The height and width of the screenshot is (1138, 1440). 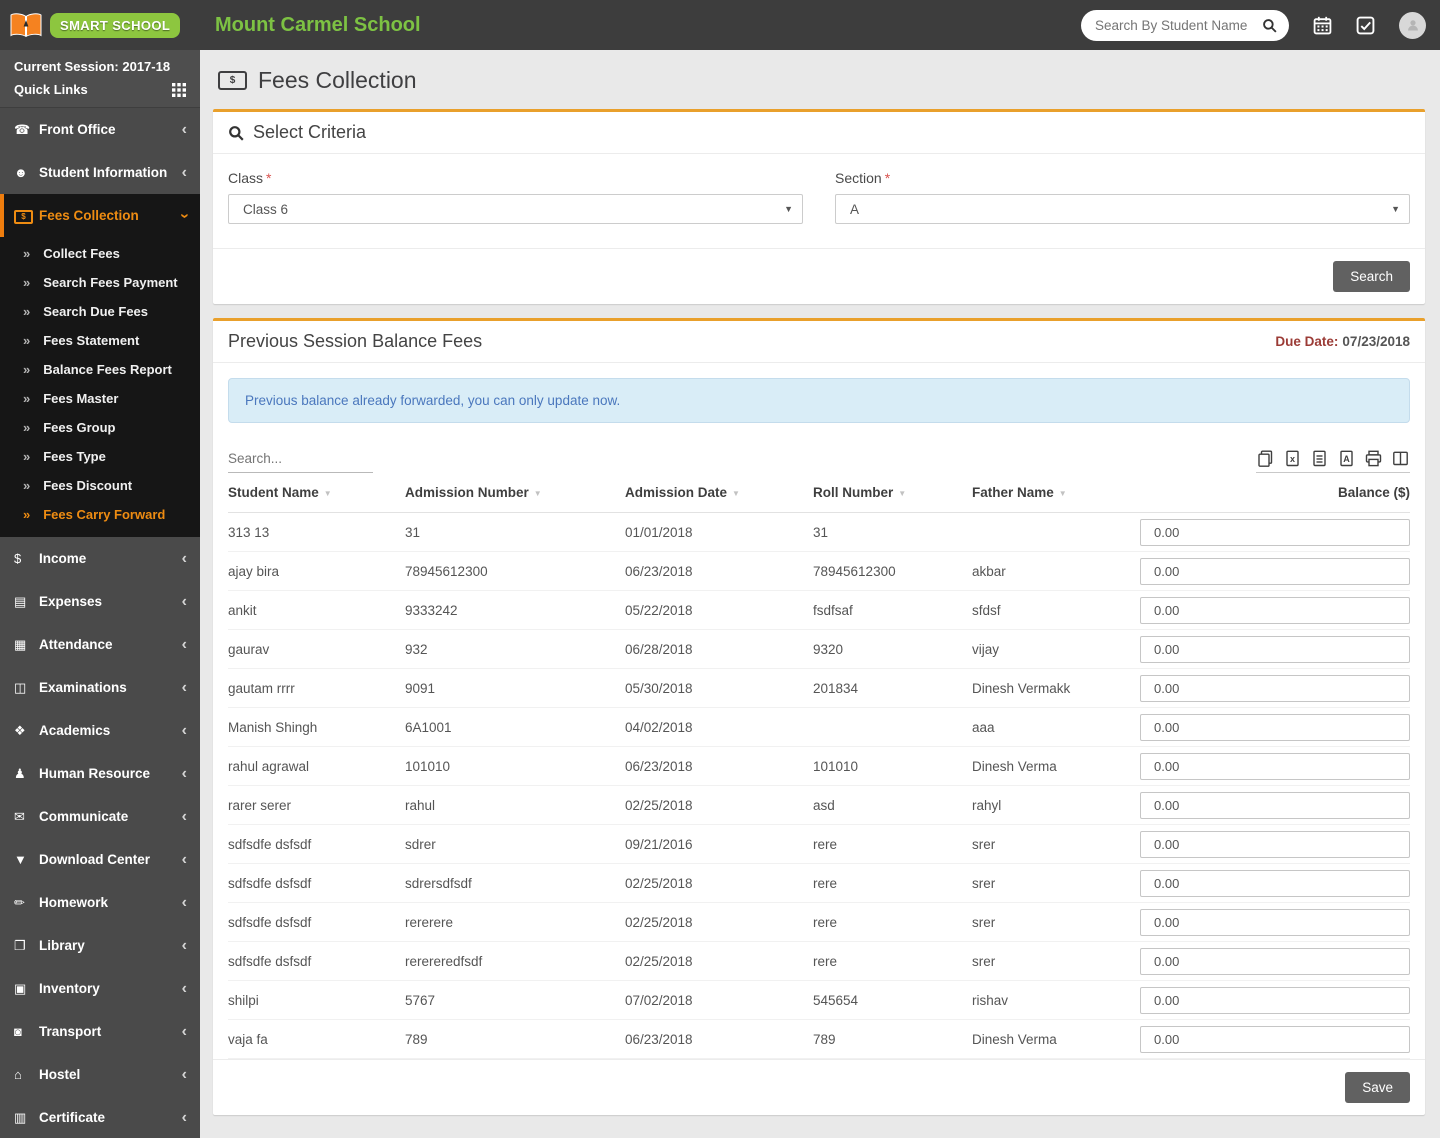 I want to click on brand-logo: SMART SCHOOL, so click(x=100, y=25).